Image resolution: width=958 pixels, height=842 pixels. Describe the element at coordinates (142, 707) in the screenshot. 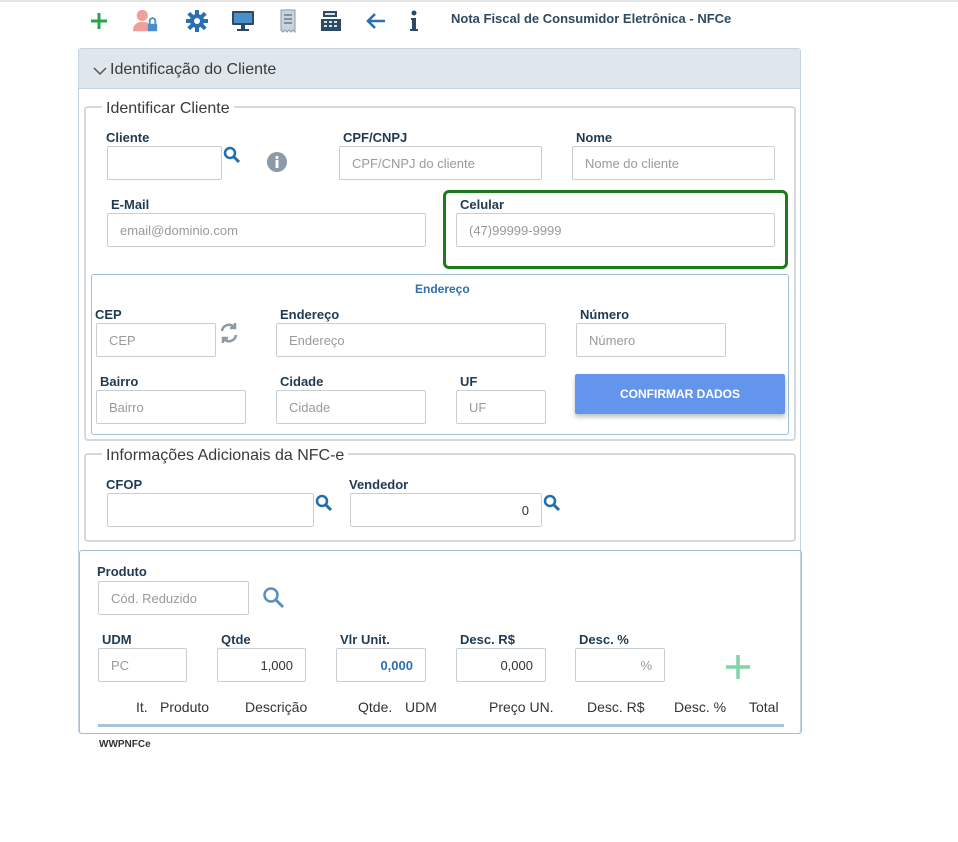

I see `grid-col-item: It.` at that location.